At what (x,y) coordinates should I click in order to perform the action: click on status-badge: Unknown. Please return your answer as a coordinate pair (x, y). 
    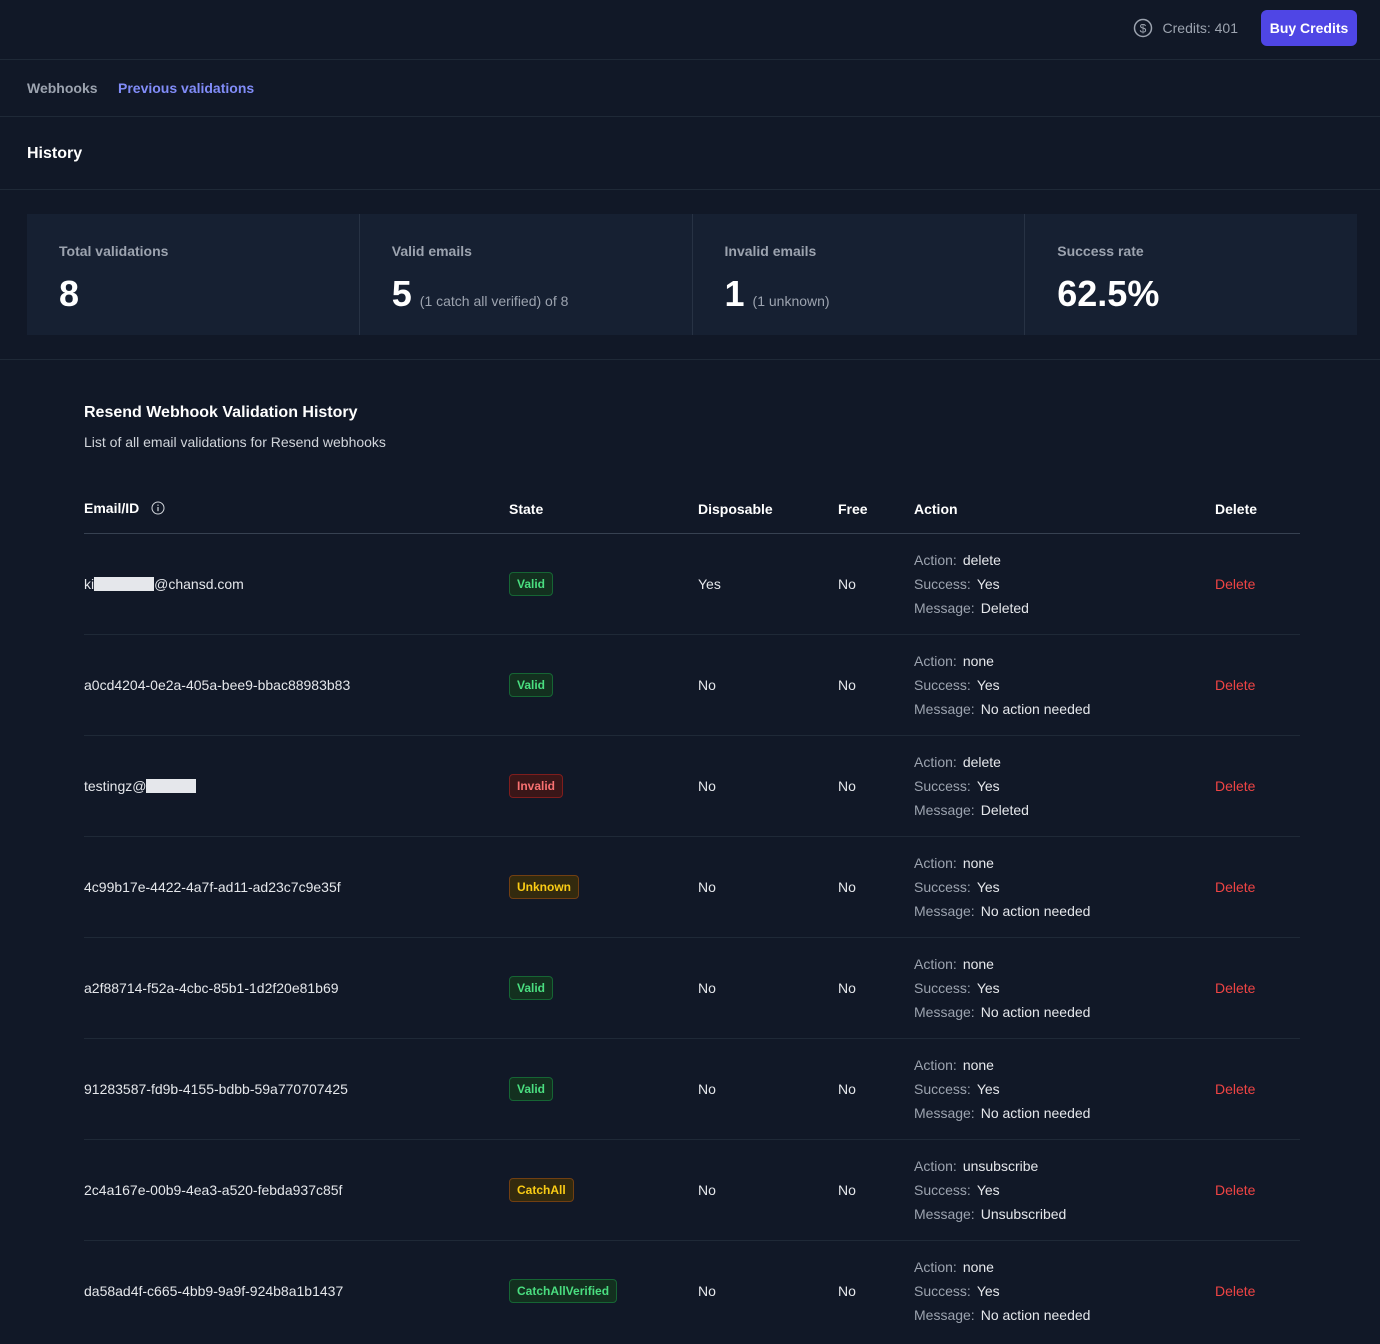
    Looking at the image, I should click on (544, 886).